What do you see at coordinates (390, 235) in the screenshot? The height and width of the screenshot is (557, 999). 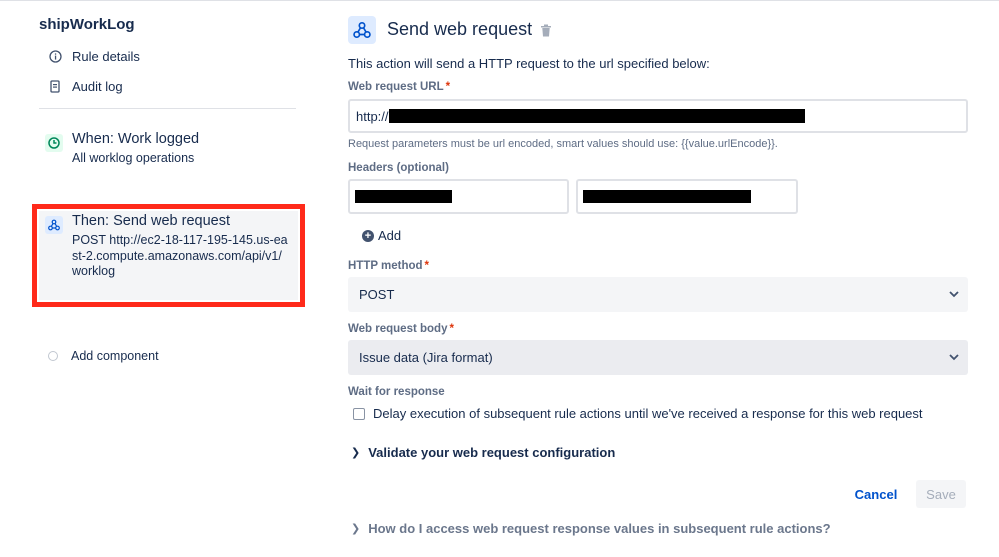 I see `add-header-label: Add` at bounding box center [390, 235].